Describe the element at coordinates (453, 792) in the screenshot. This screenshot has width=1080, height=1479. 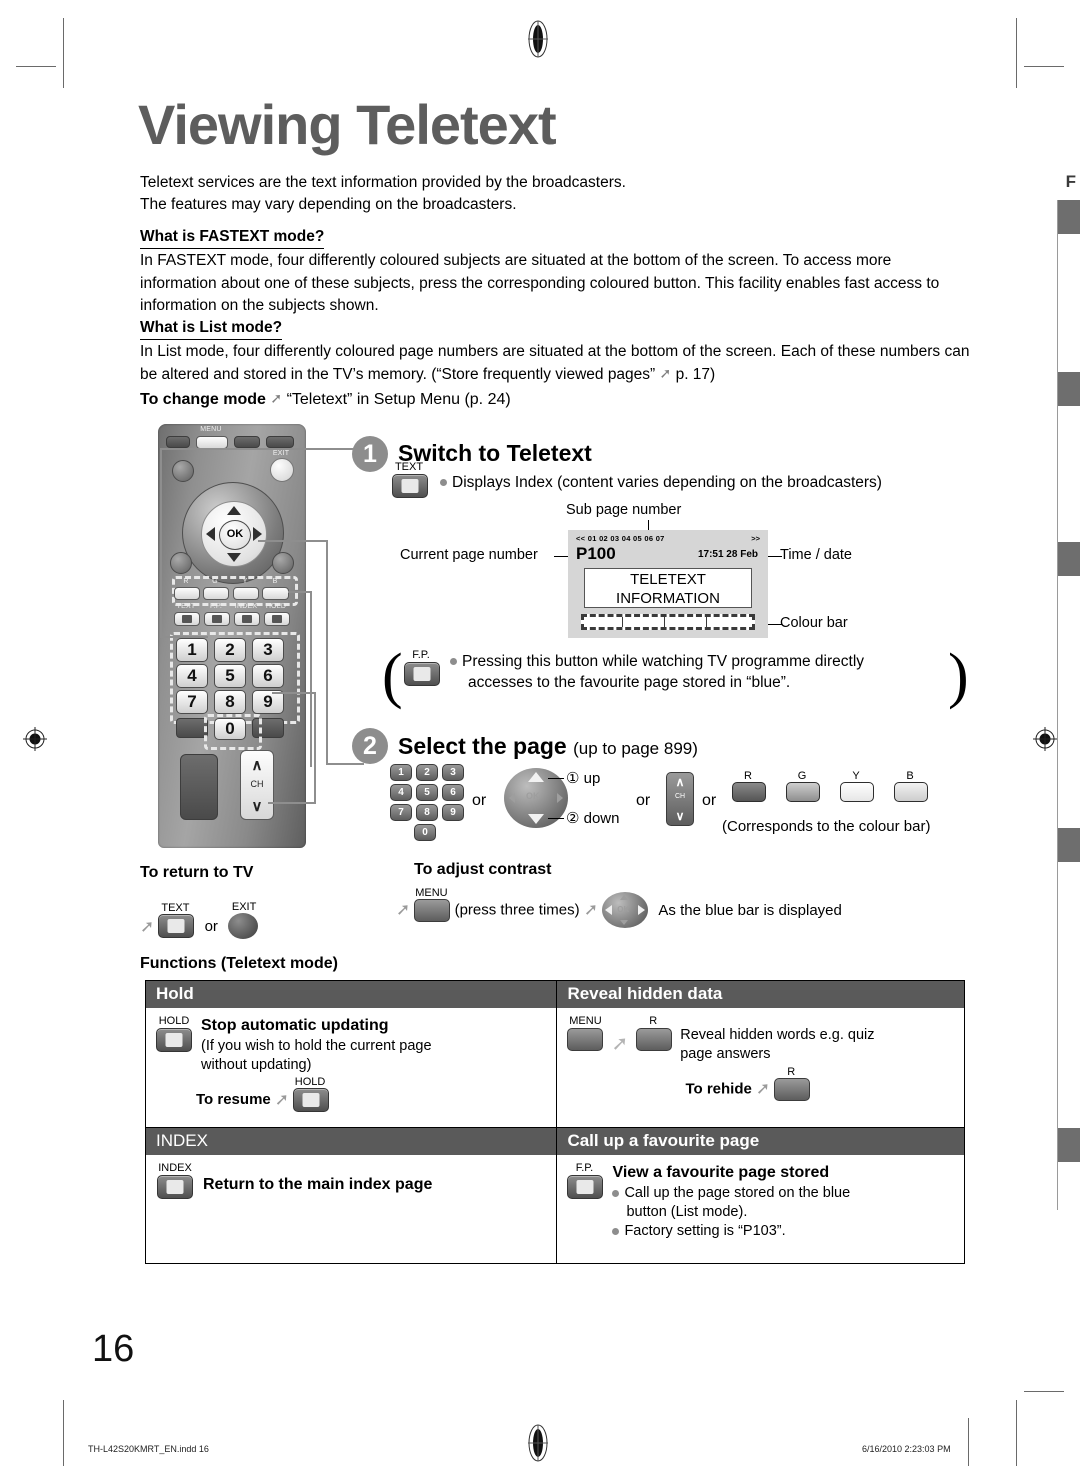
I see `step2-key-6: 6` at that location.